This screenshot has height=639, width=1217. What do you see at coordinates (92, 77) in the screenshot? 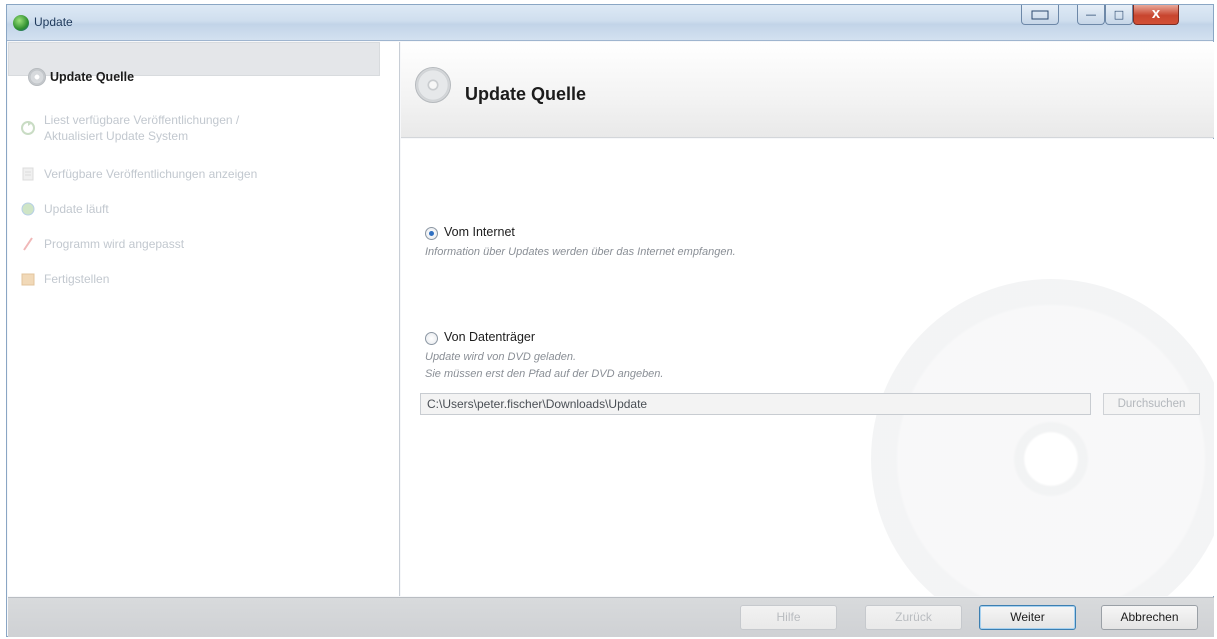
I see `sidebar-item-label: Update Quelle` at bounding box center [92, 77].